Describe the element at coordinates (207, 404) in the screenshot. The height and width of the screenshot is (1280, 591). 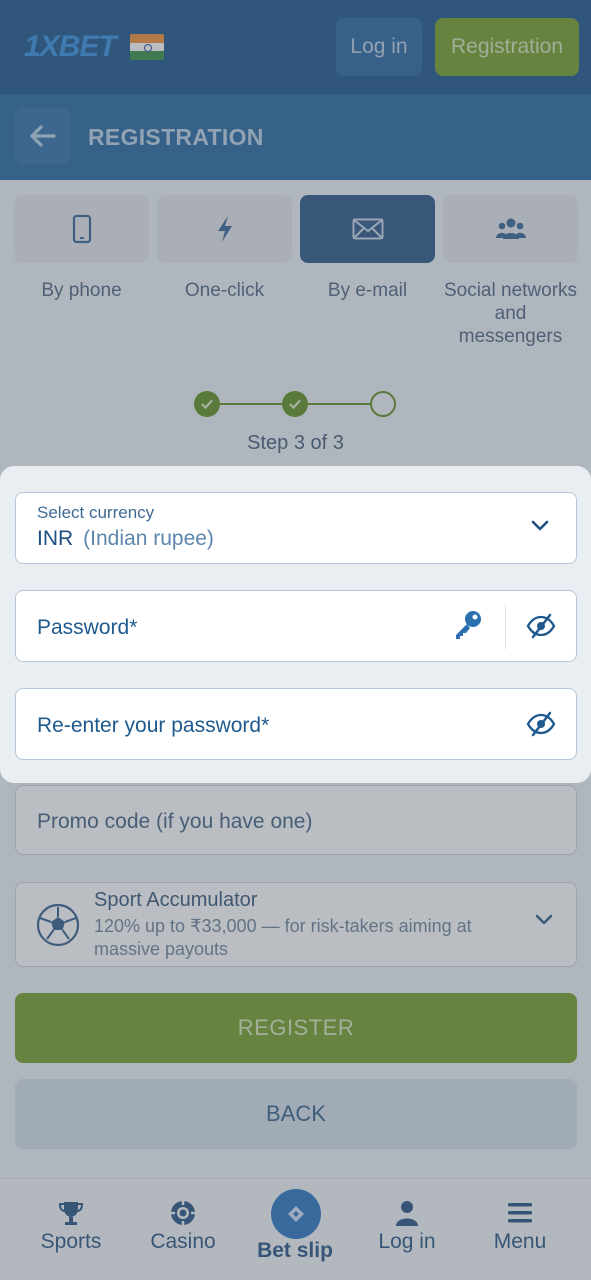
I see `step-1-done-icon` at that location.